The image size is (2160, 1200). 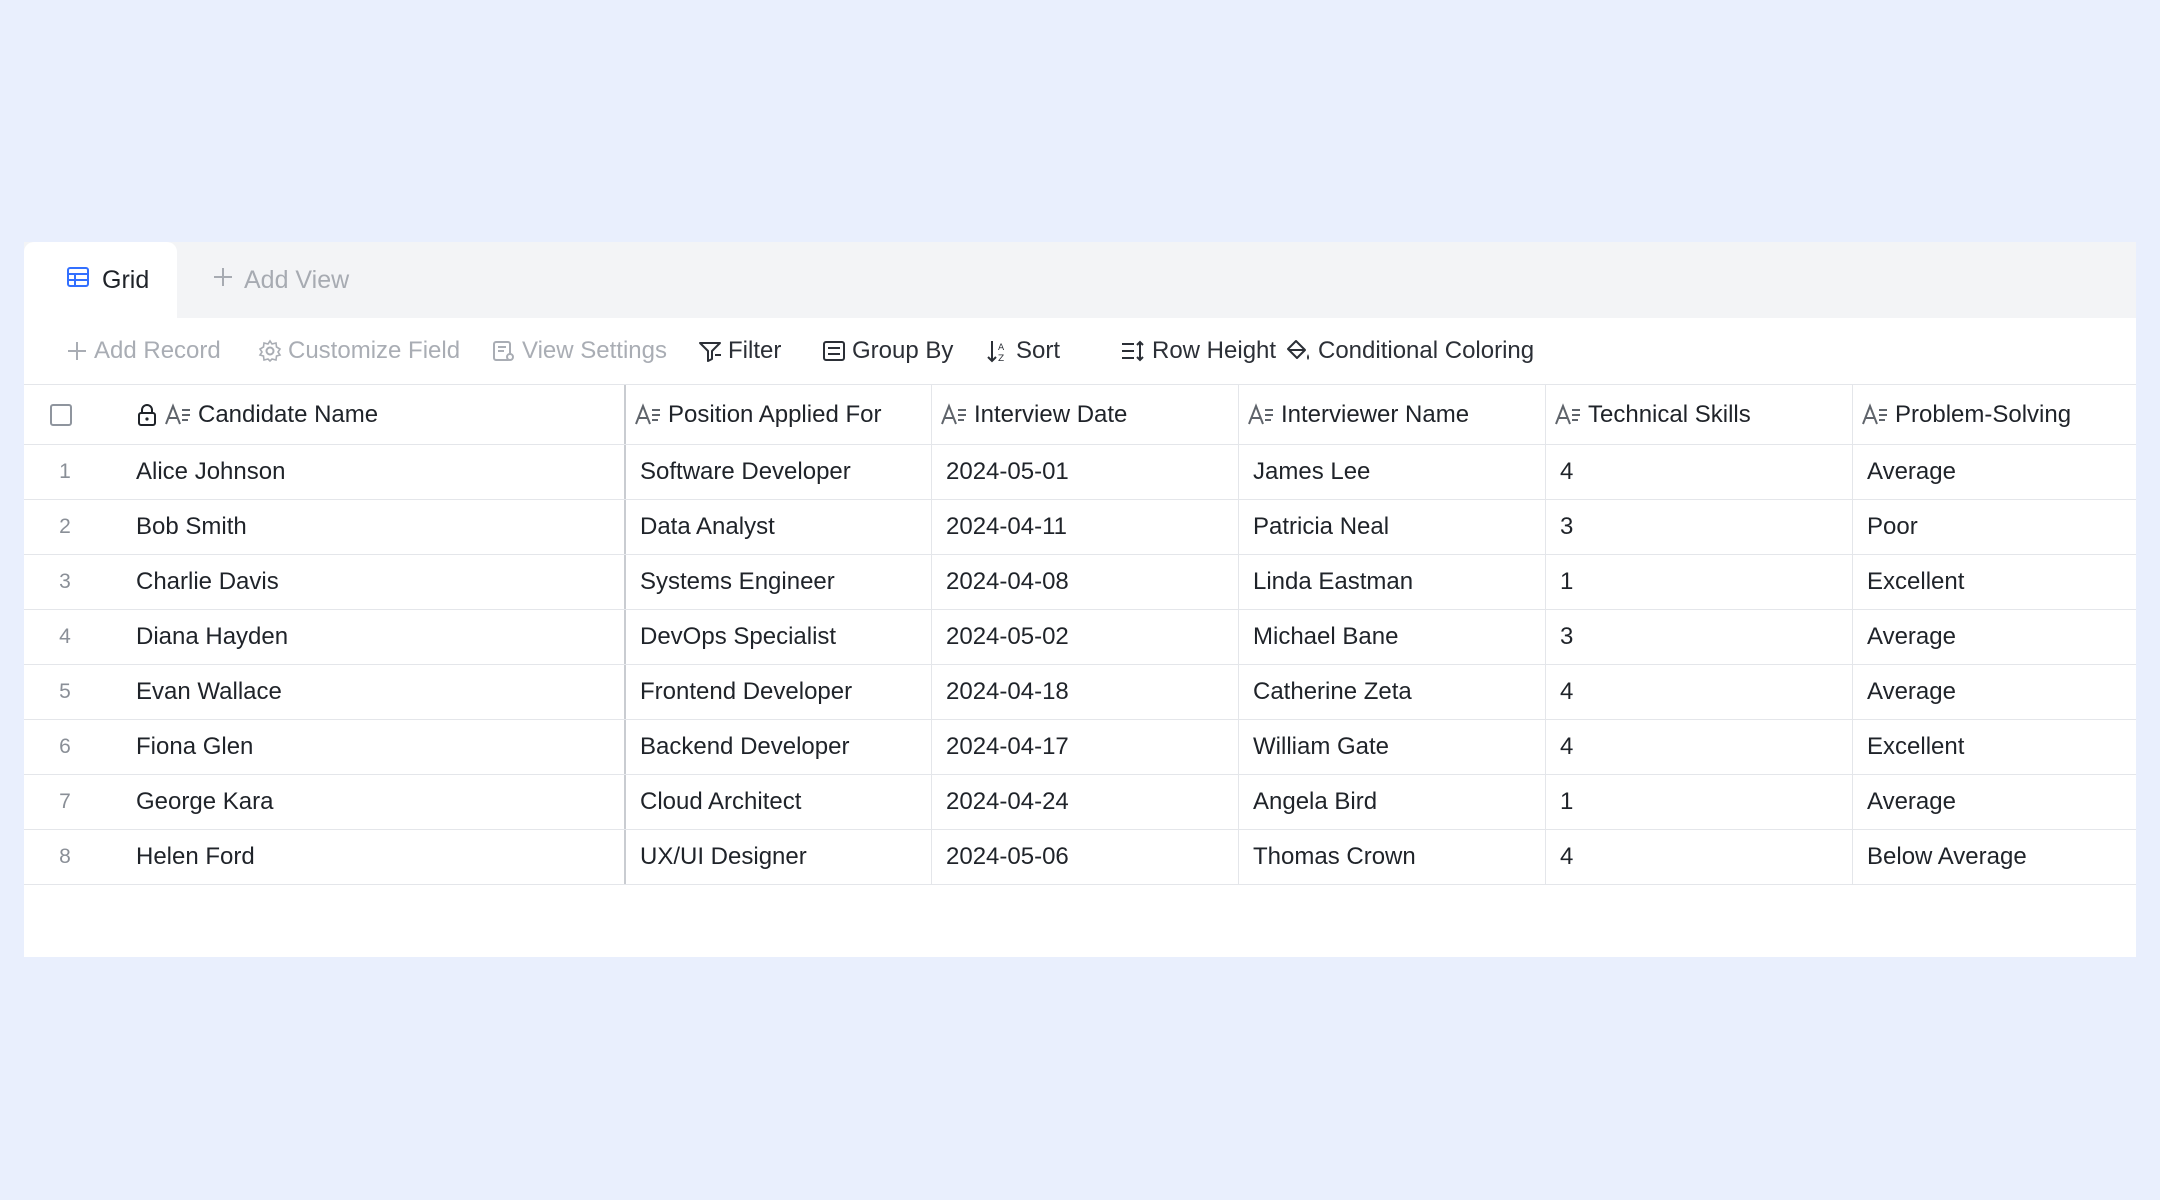 What do you see at coordinates (1084, 857) in the screenshot?
I see `cell-interview-date: 2024-05-06` at bounding box center [1084, 857].